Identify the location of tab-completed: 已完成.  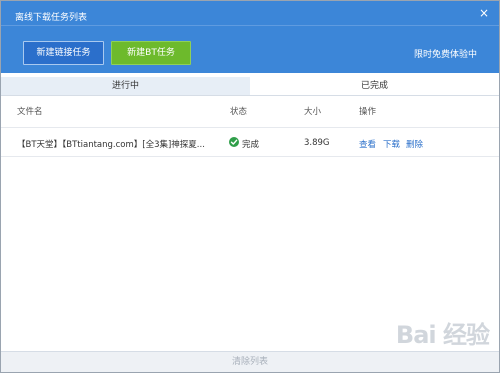
(374, 86).